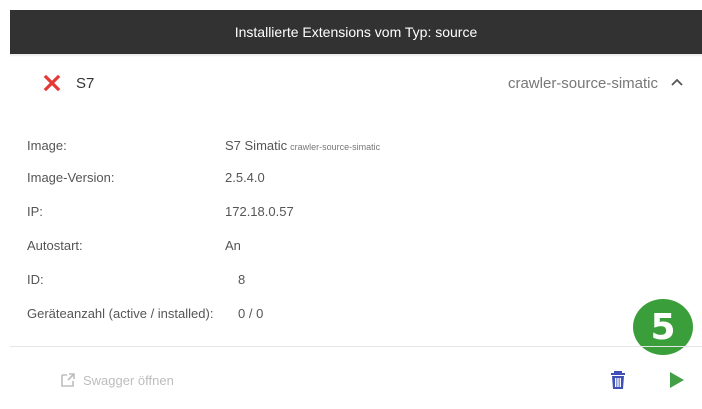 Image resolution: width=702 pixels, height=409 pixels. Describe the element at coordinates (85, 83) in the screenshot. I see `extension-name: S7` at that location.